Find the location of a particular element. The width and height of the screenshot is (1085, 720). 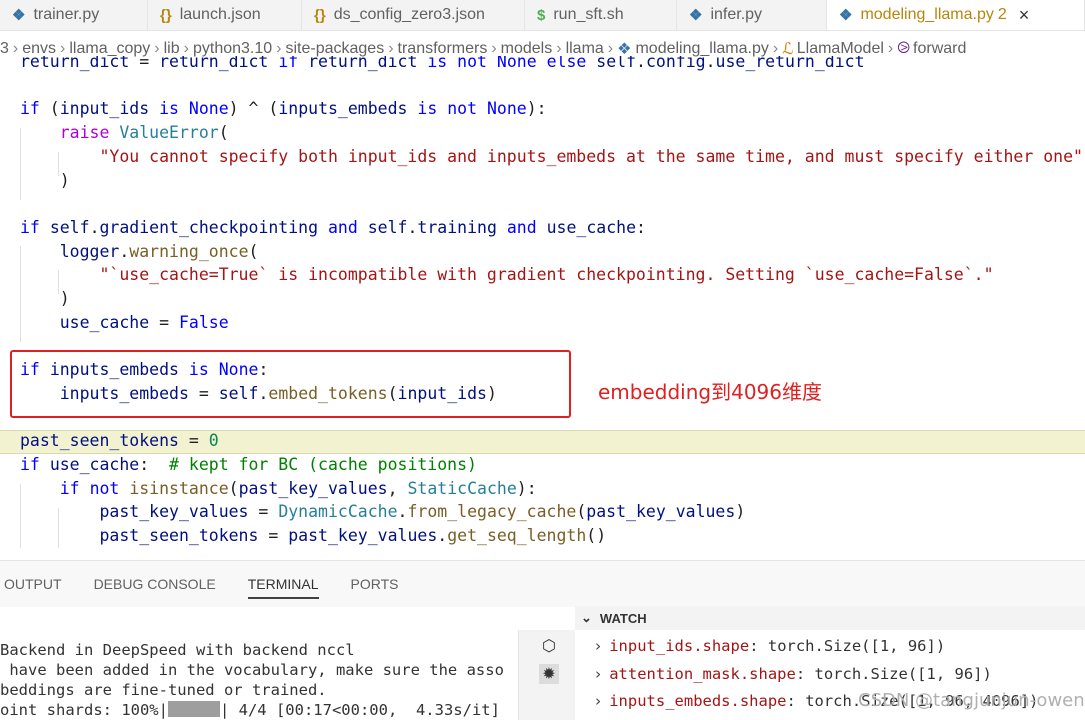

tab-trainer-py: ❖ trainer.py is located at coordinates (74, 15).